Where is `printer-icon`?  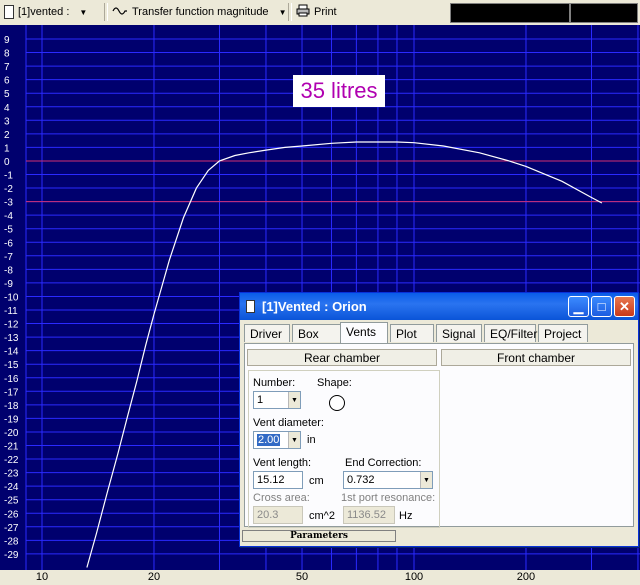
printer-icon is located at coordinates (303, 12).